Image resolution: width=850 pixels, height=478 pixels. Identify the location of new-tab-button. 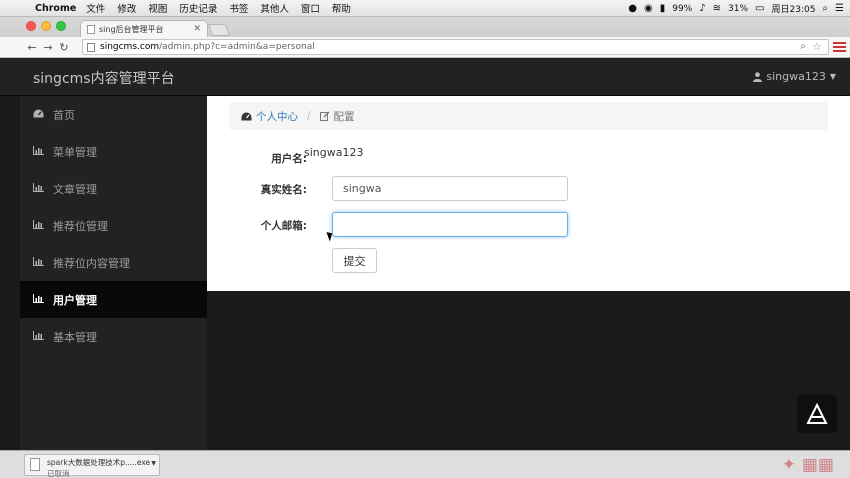
(219, 30).